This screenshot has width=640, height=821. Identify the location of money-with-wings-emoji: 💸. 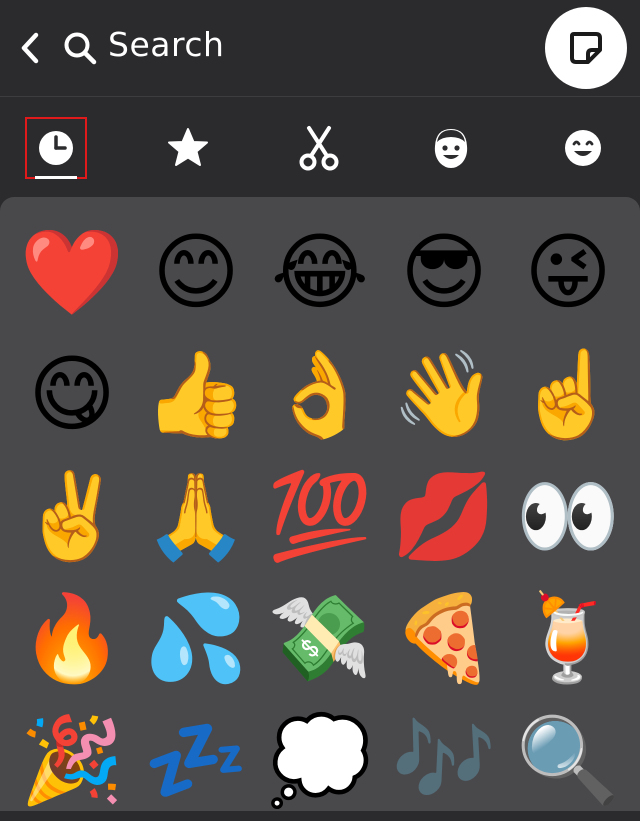
(320, 638).